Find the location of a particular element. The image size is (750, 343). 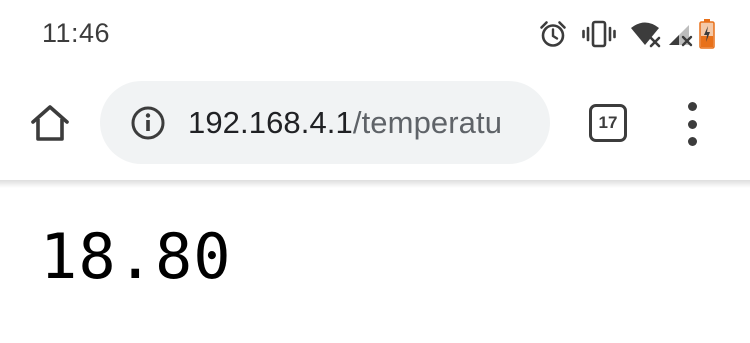

signal-off-icon is located at coordinates (681, 34).